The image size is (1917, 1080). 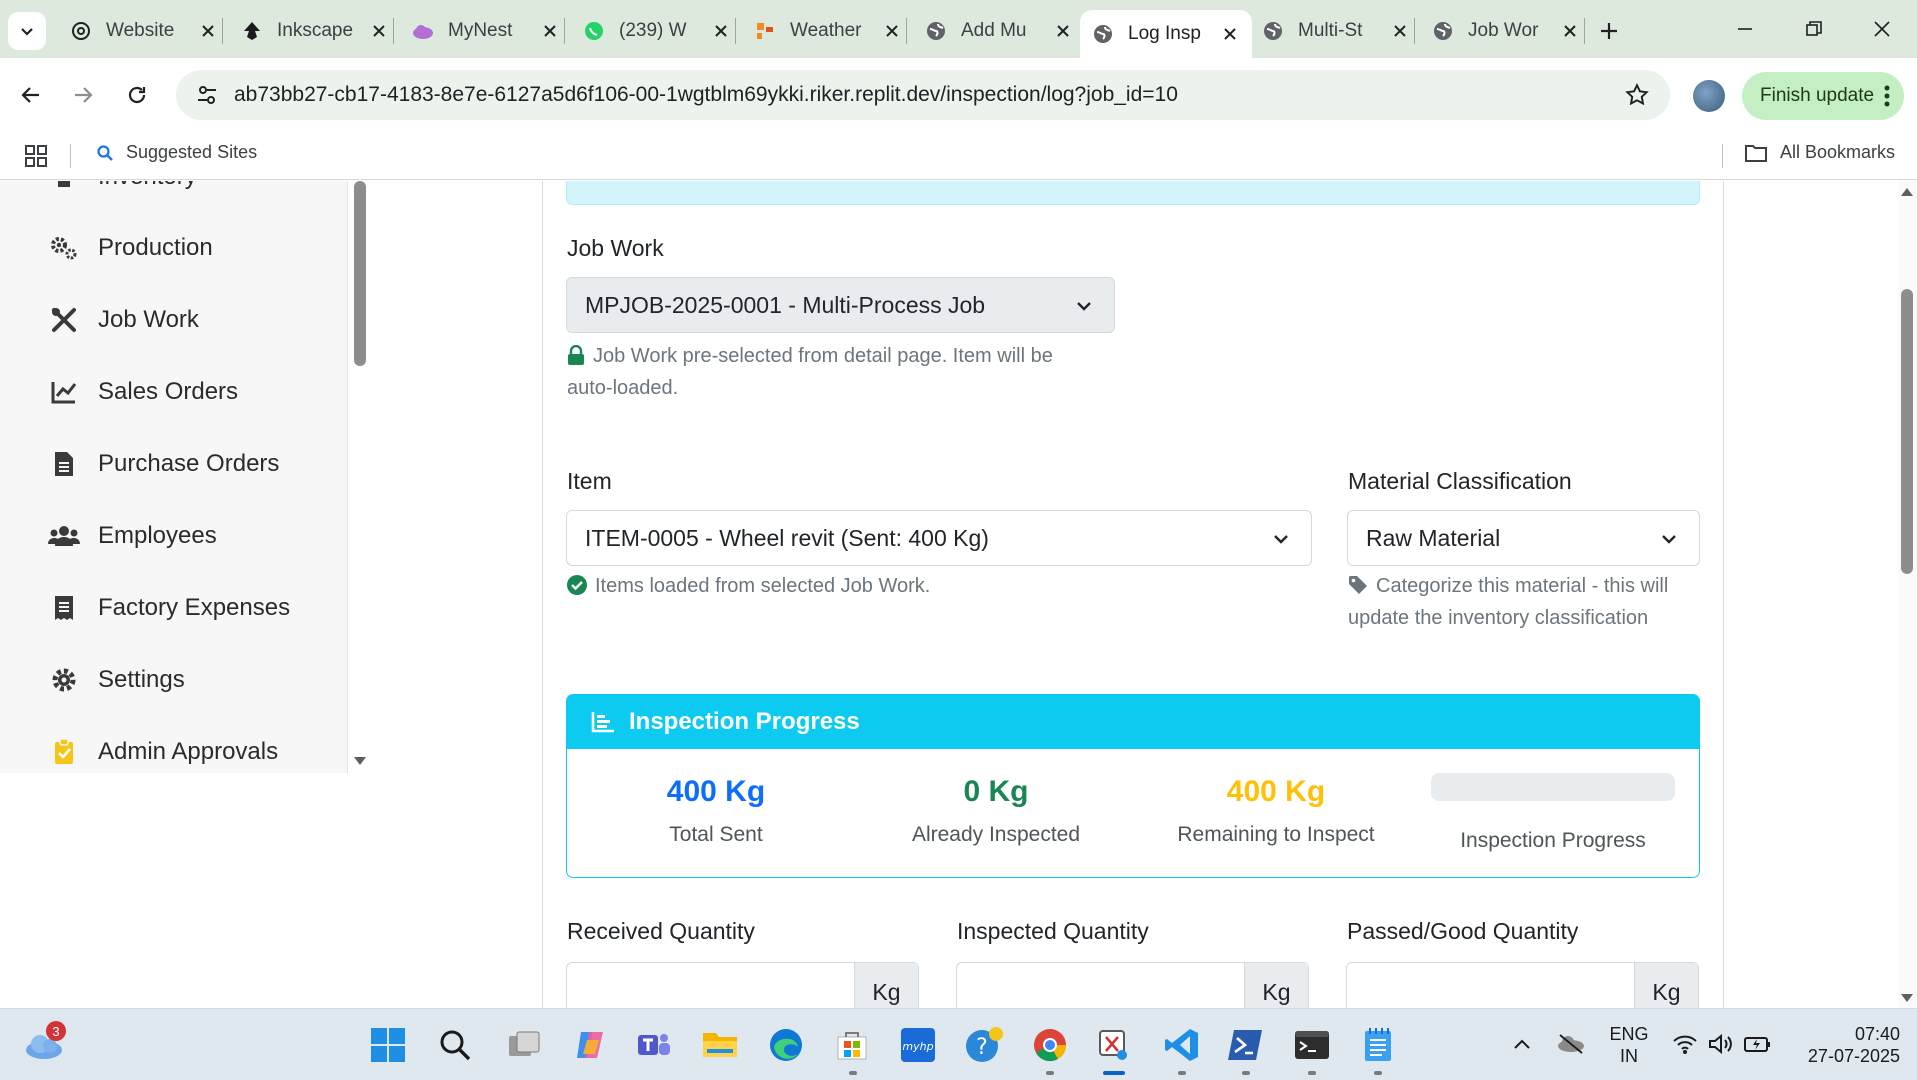 I want to click on wifi-icon, so click(x=1685, y=1044).